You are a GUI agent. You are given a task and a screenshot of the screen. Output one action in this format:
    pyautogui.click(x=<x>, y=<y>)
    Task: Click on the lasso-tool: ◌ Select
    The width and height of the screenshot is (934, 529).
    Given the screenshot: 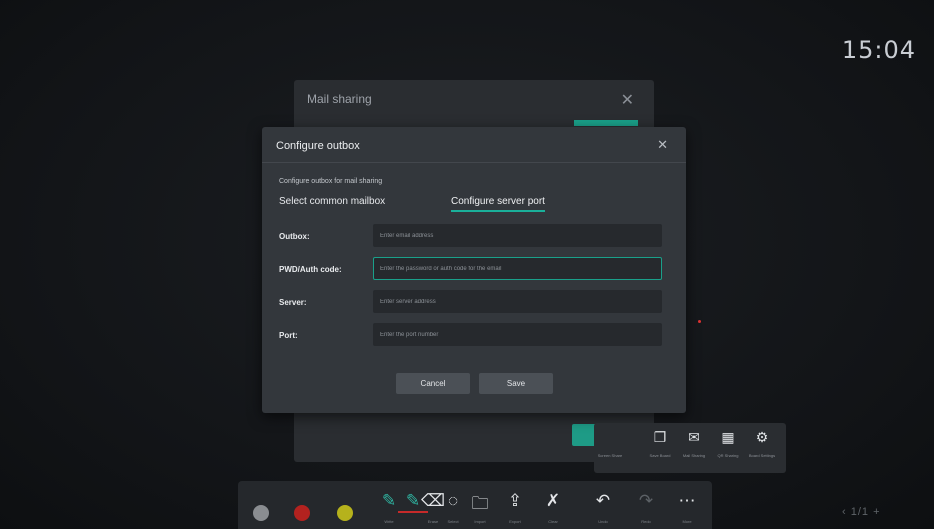 What is the action you would take?
    pyautogui.click(x=453, y=507)
    